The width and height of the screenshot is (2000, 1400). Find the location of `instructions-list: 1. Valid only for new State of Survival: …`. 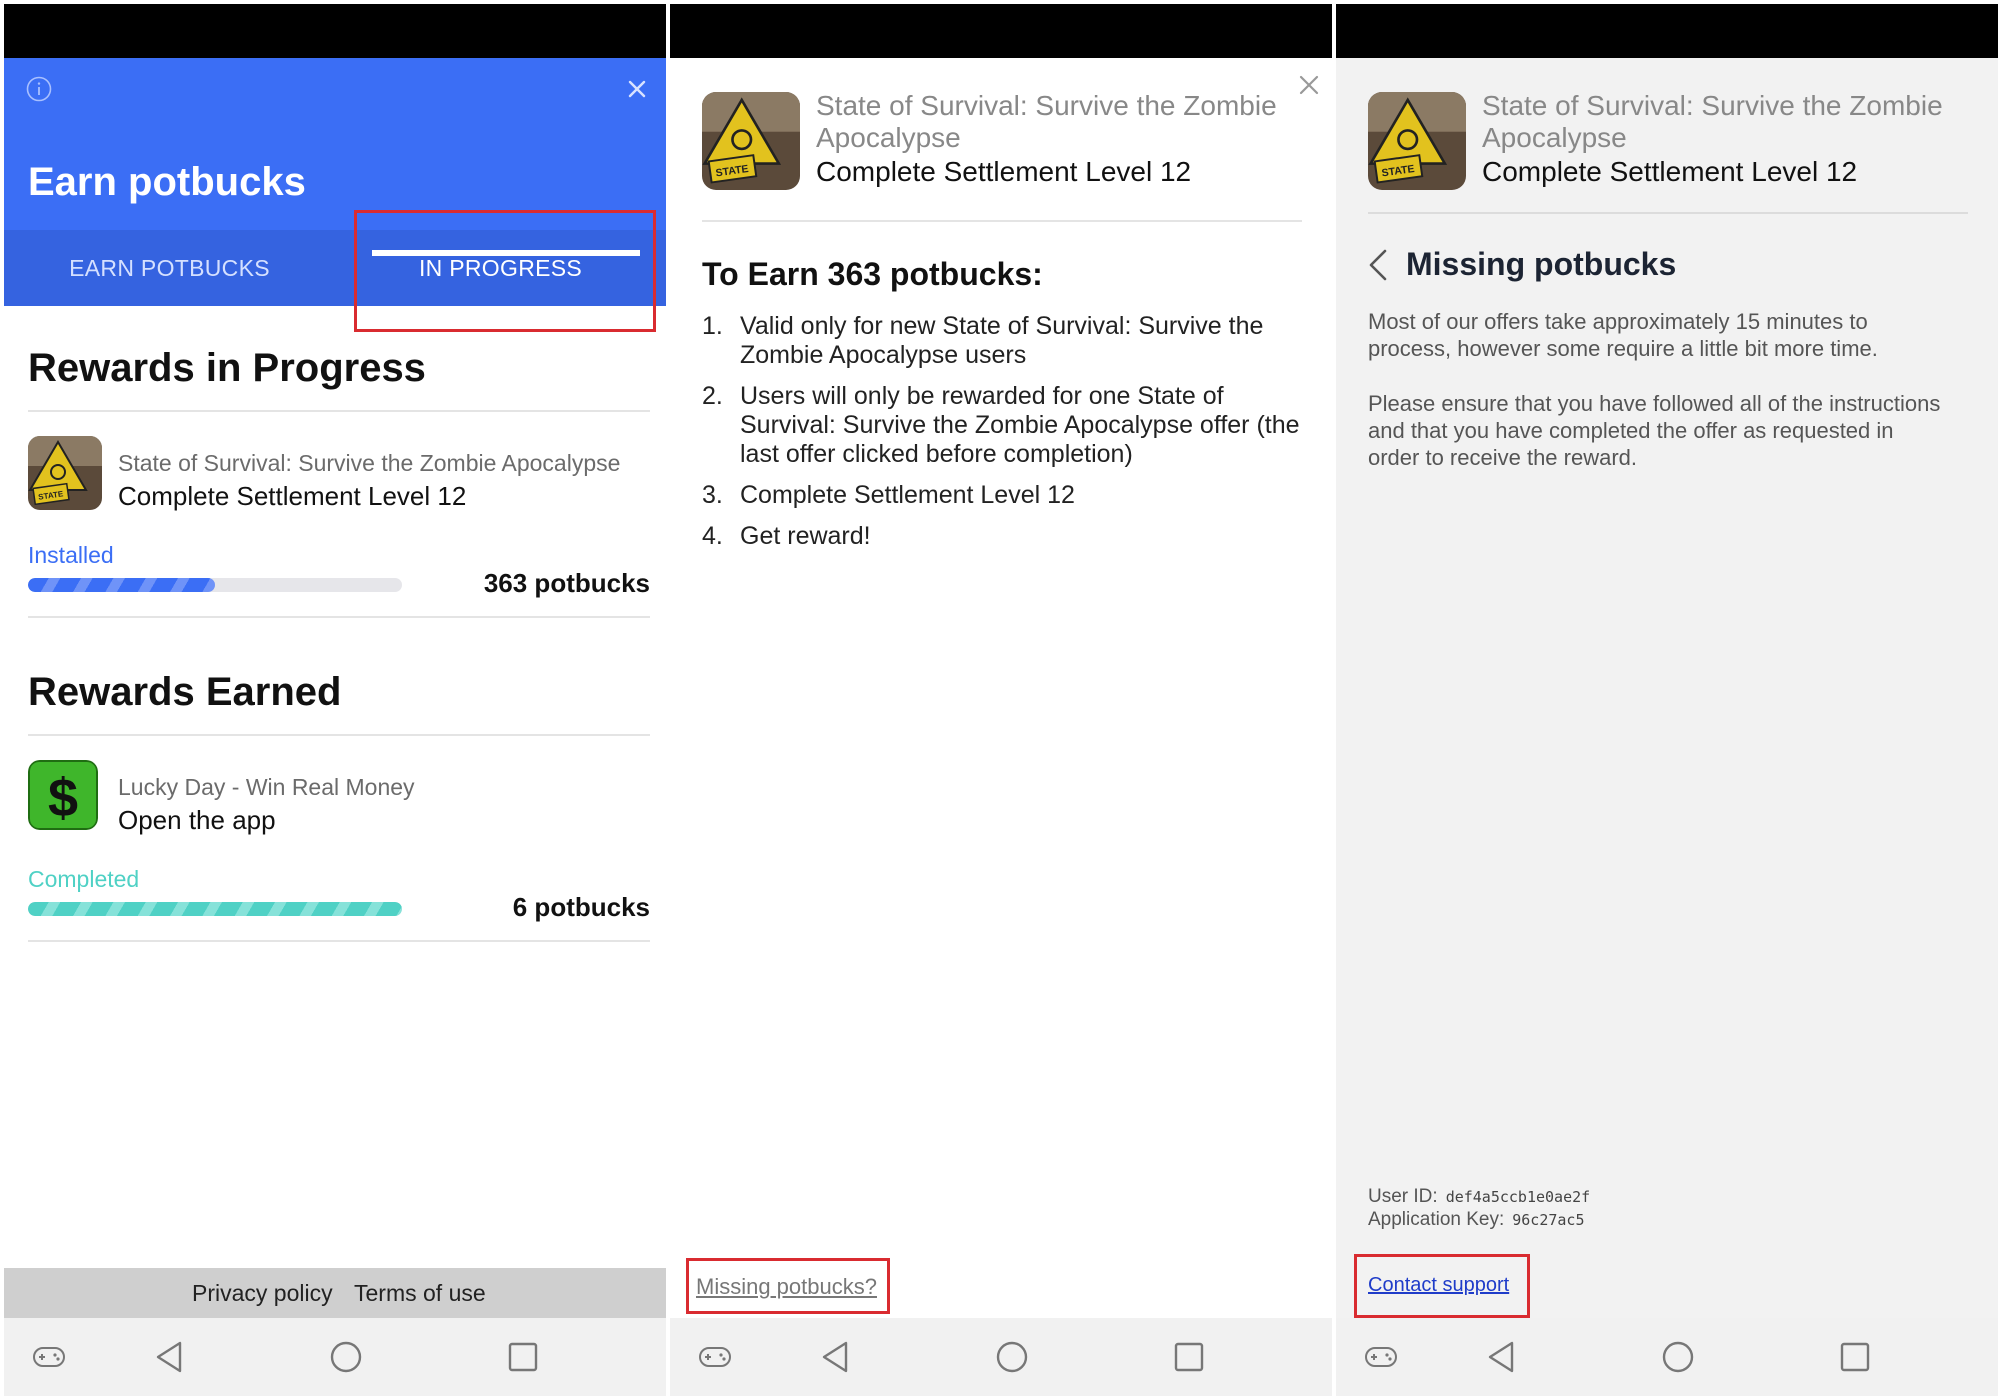

instructions-list: 1. Valid only for new State of Survival: … is located at coordinates (1002, 437).